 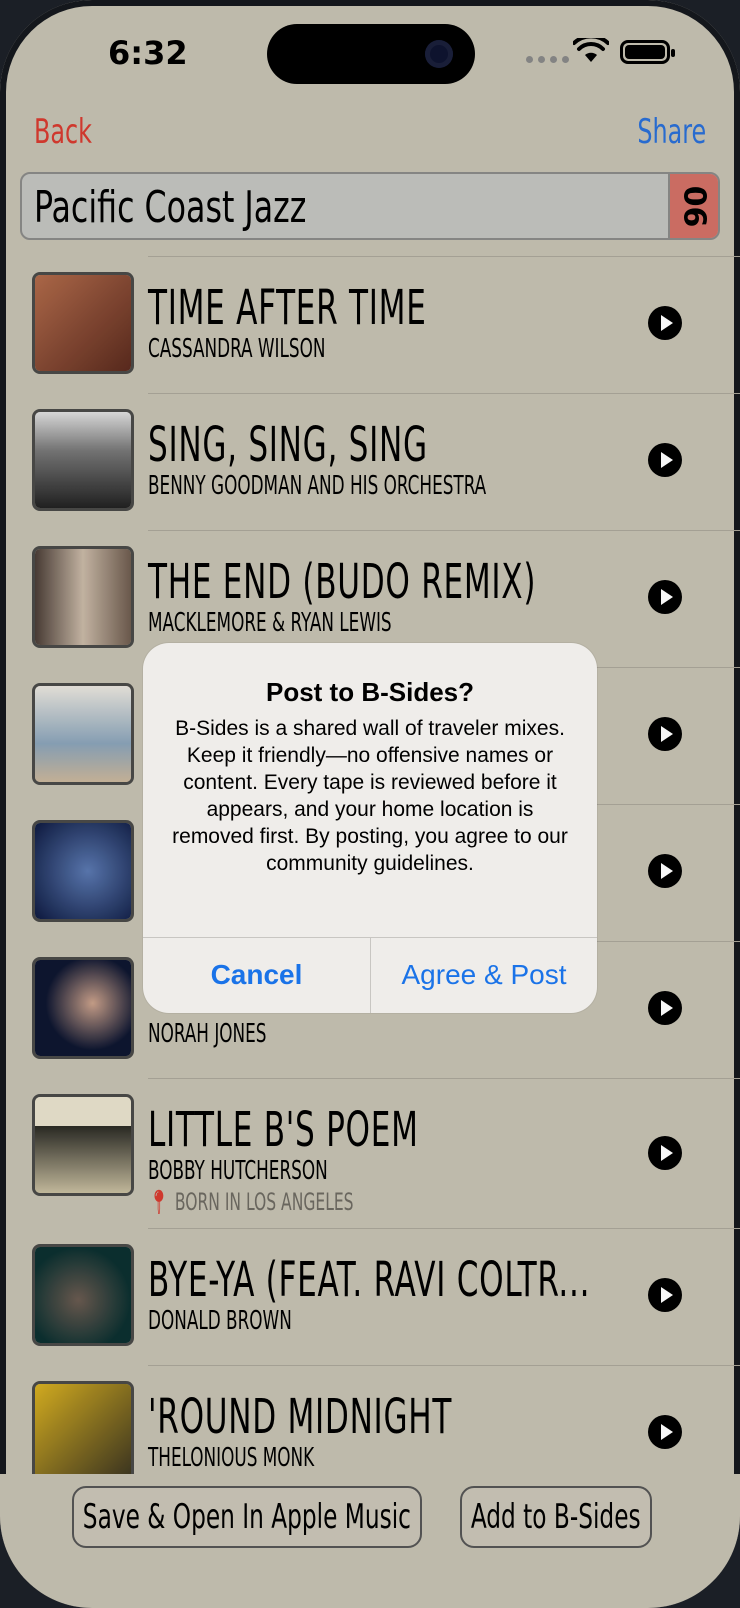 I want to click on cancel-button: Cancel, so click(x=256, y=975).